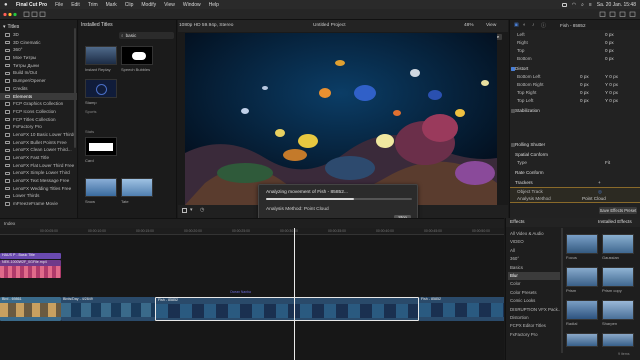  Describe the element at coordinates (594, 199) in the screenshot. I see `analysis-method-popup: Point Cloud` at that location.